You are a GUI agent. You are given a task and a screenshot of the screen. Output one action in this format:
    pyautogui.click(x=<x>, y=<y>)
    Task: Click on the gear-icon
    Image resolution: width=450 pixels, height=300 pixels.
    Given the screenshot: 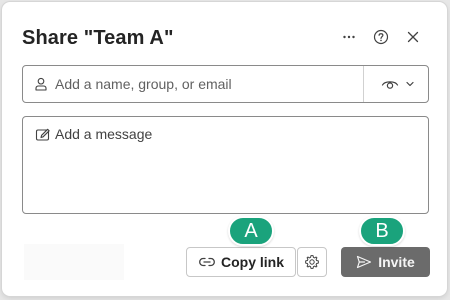 What is the action you would take?
    pyautogui.click(x=312, y=262)
    